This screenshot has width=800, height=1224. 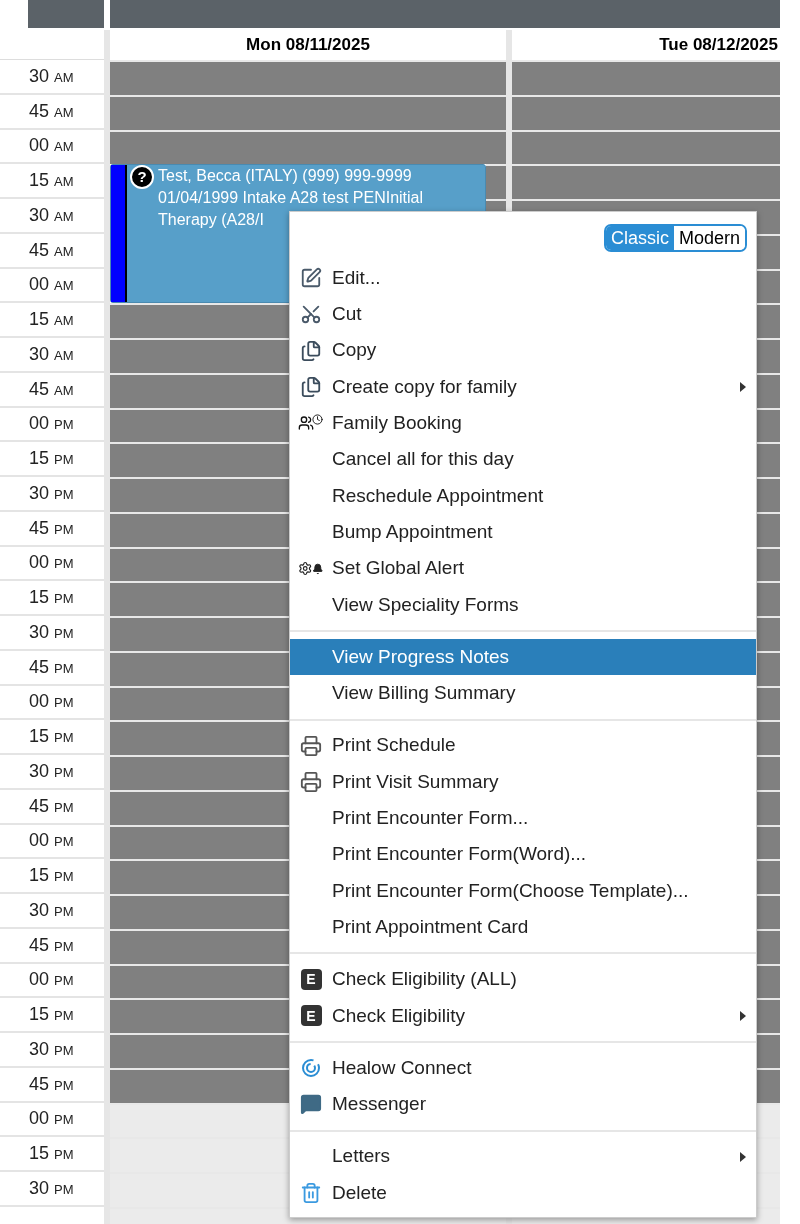 I want to click on appointment-text: 01/04/1999 Intake A28 test PENInitial, so click(x=291, y=198).